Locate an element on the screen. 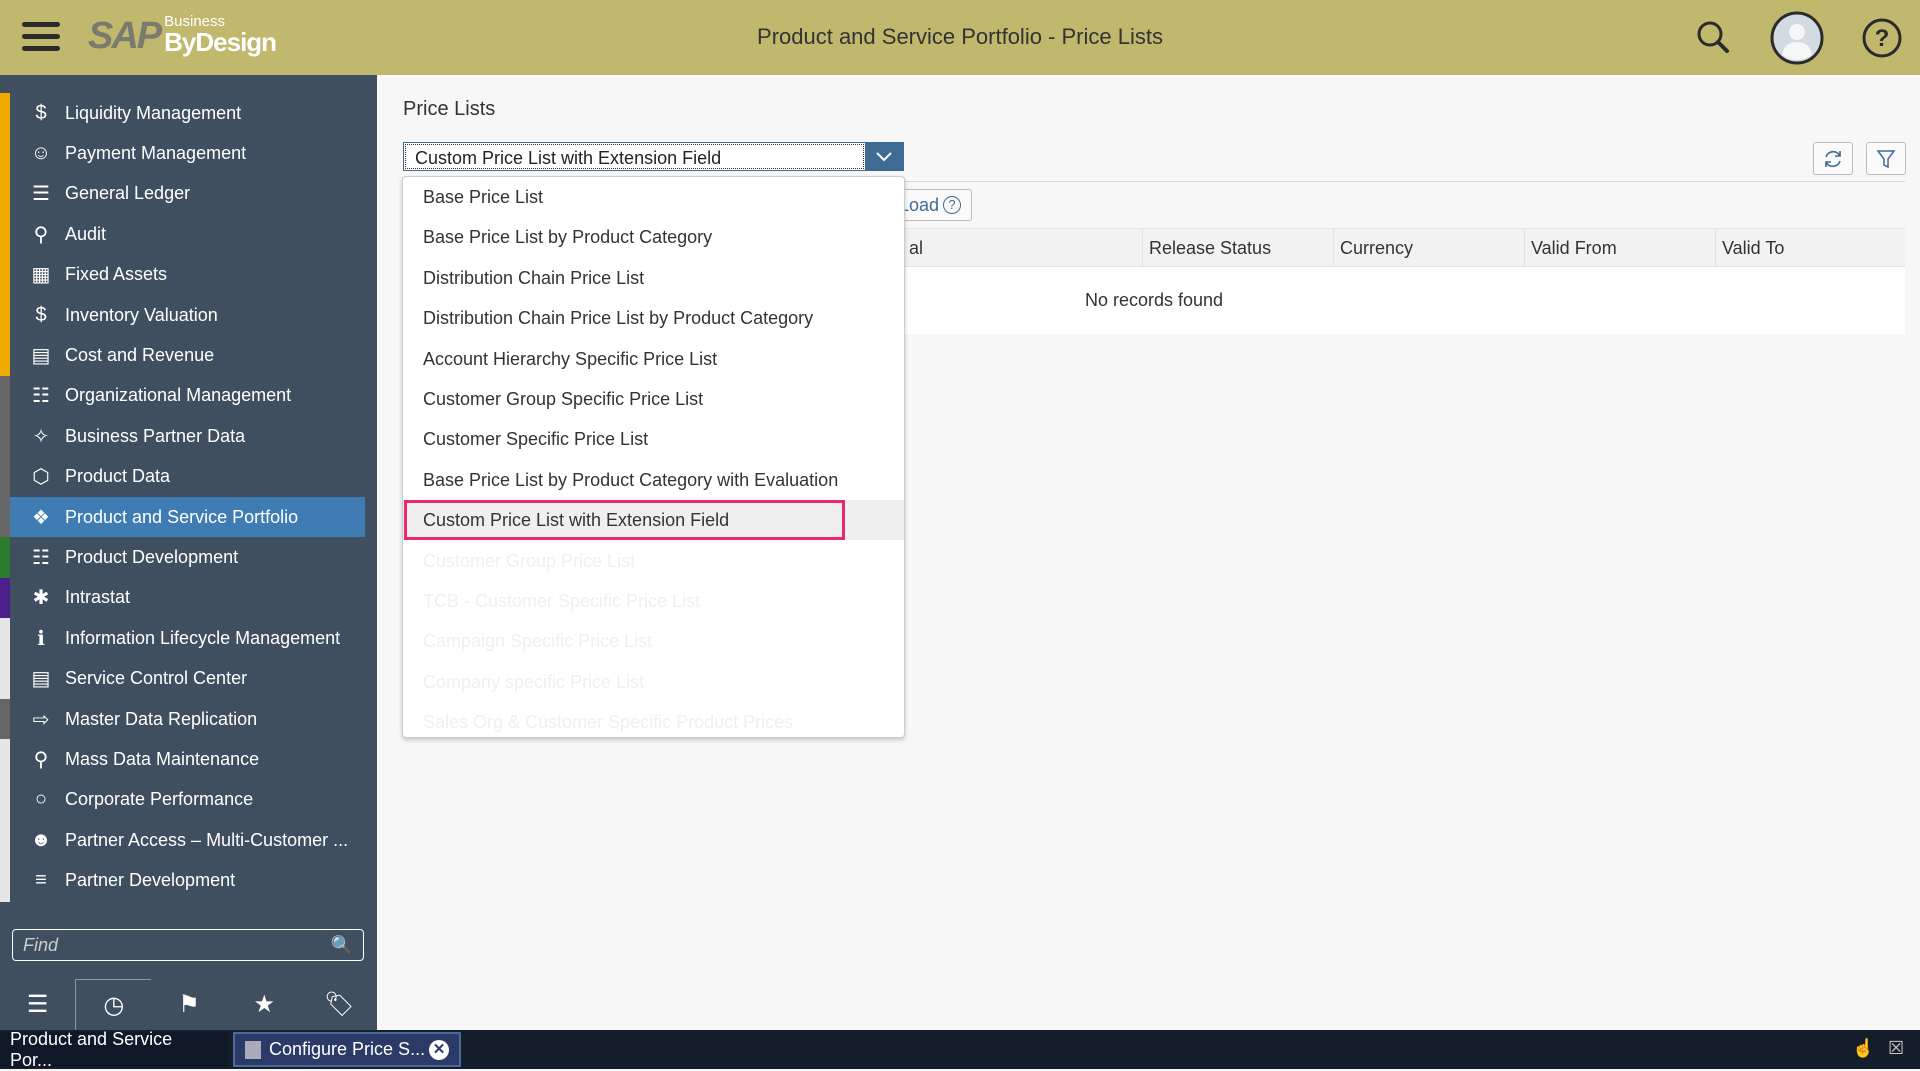 This screenshot has height=1071, width=1920. sidebar-item-label: Mass Data Maintenance is located at coordinates (162, 758).